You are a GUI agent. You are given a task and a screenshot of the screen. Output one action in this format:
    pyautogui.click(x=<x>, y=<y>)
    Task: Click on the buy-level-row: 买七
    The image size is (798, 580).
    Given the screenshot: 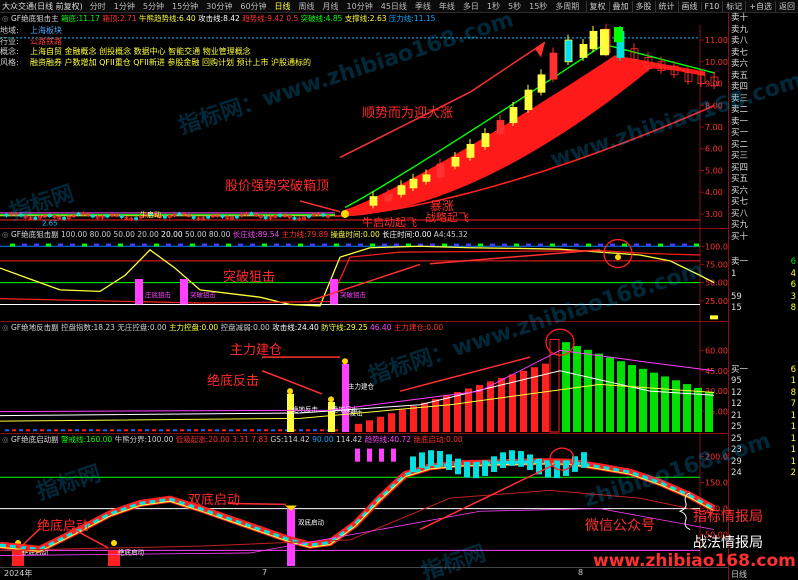 What is the action you would take?
    pyautogui.click(x=763, y=203)
    